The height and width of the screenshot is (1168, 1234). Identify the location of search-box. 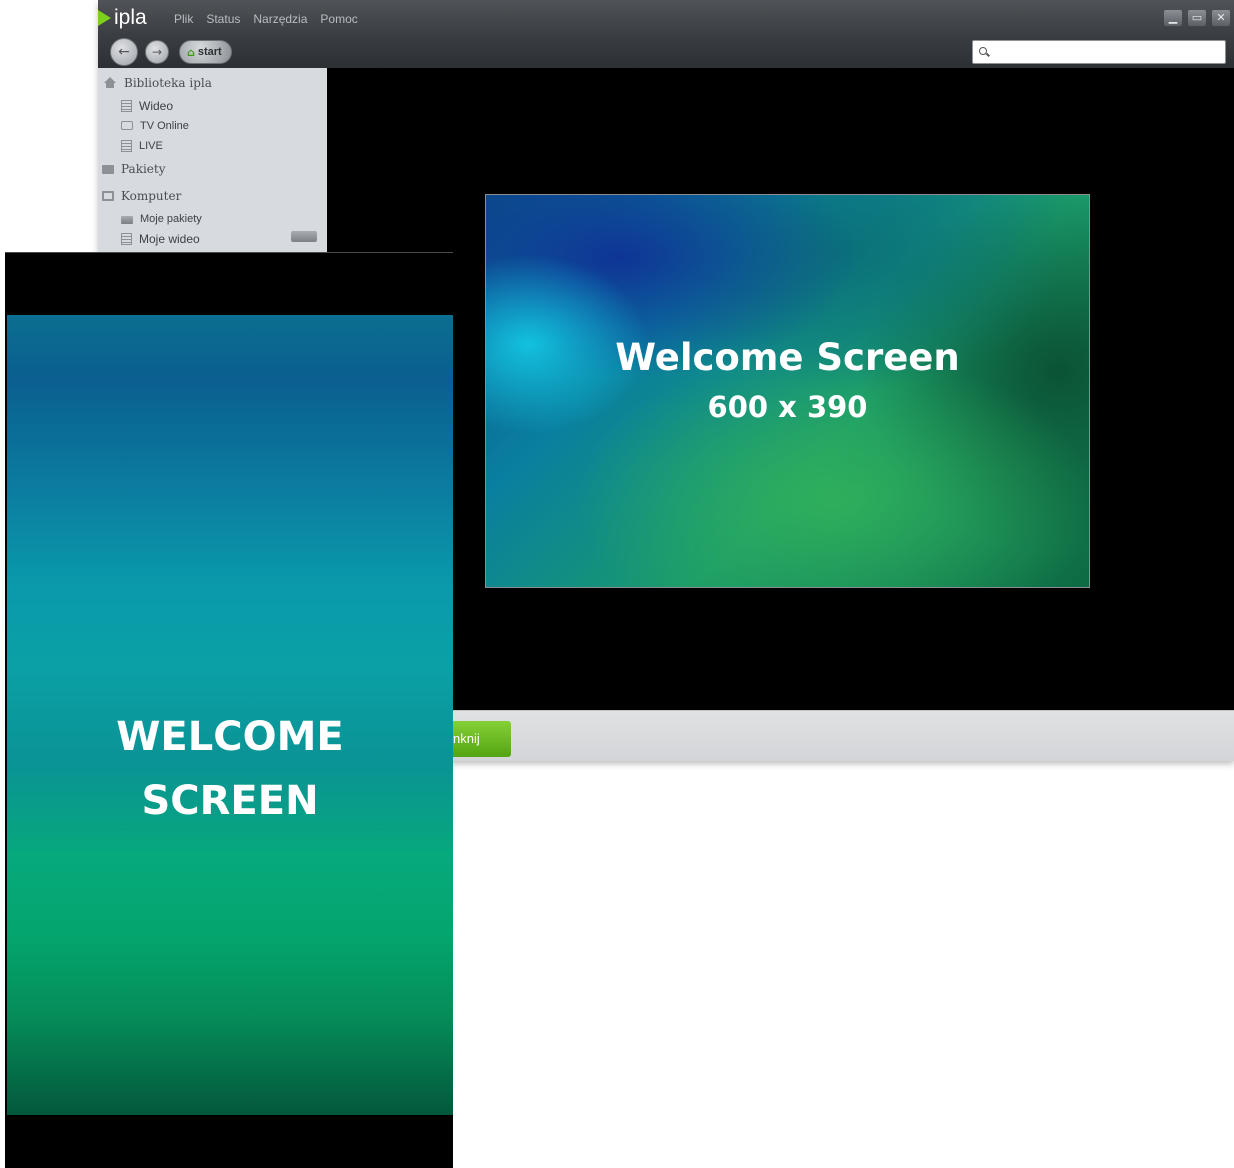
(1099, 52).